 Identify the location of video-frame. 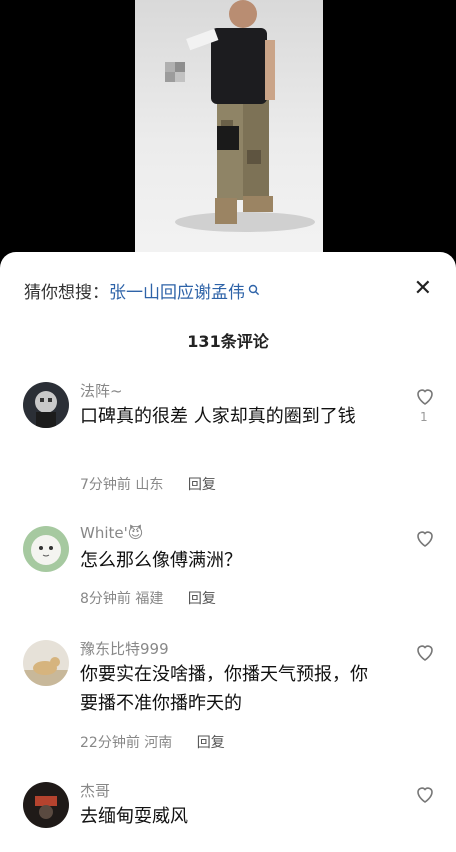
(229, 130).